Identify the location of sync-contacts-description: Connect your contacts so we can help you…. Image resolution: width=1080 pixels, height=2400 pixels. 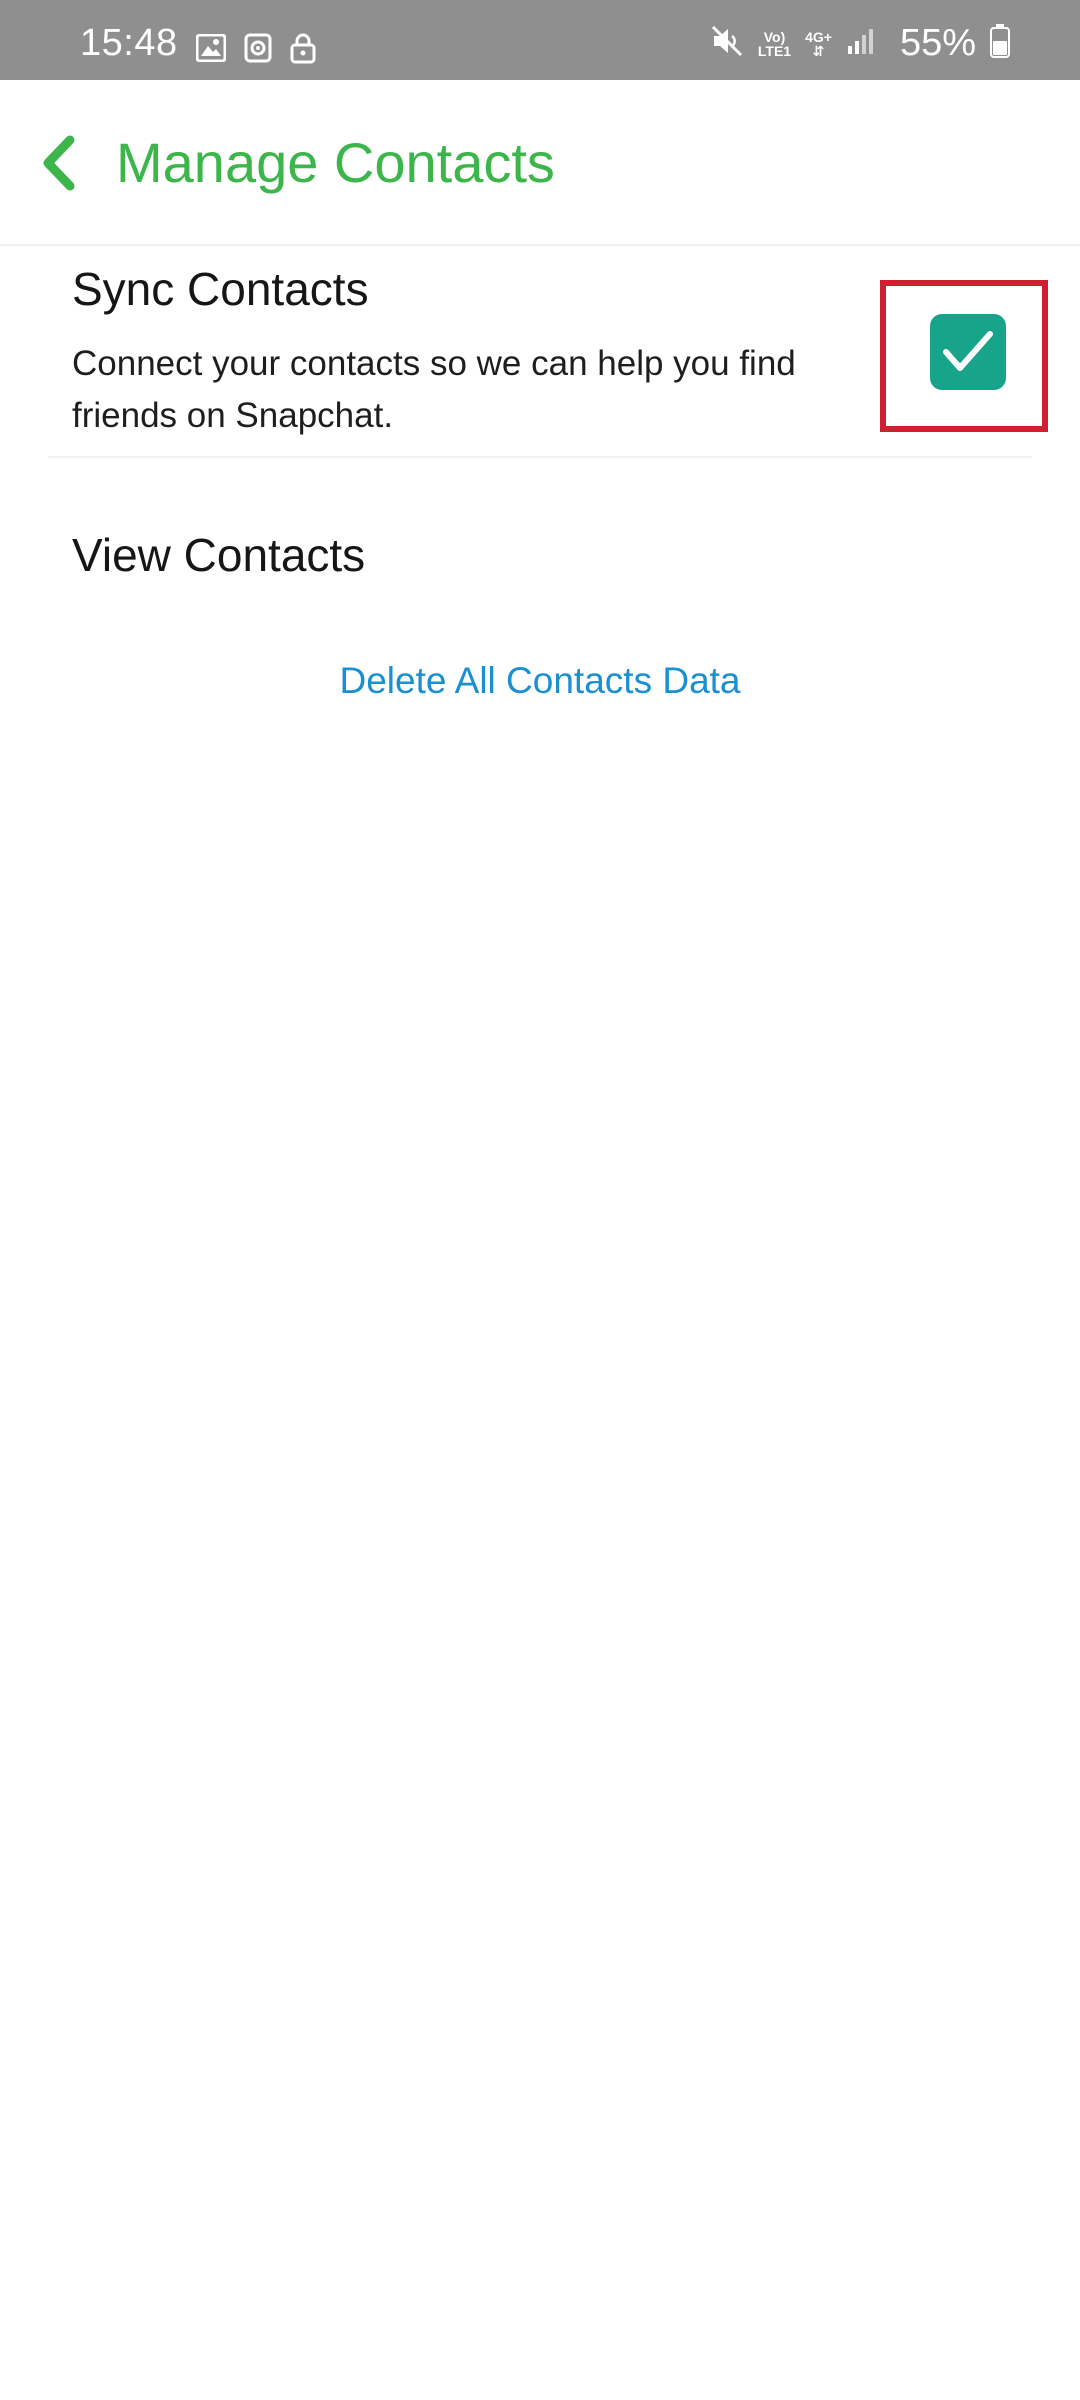
(434, 389).